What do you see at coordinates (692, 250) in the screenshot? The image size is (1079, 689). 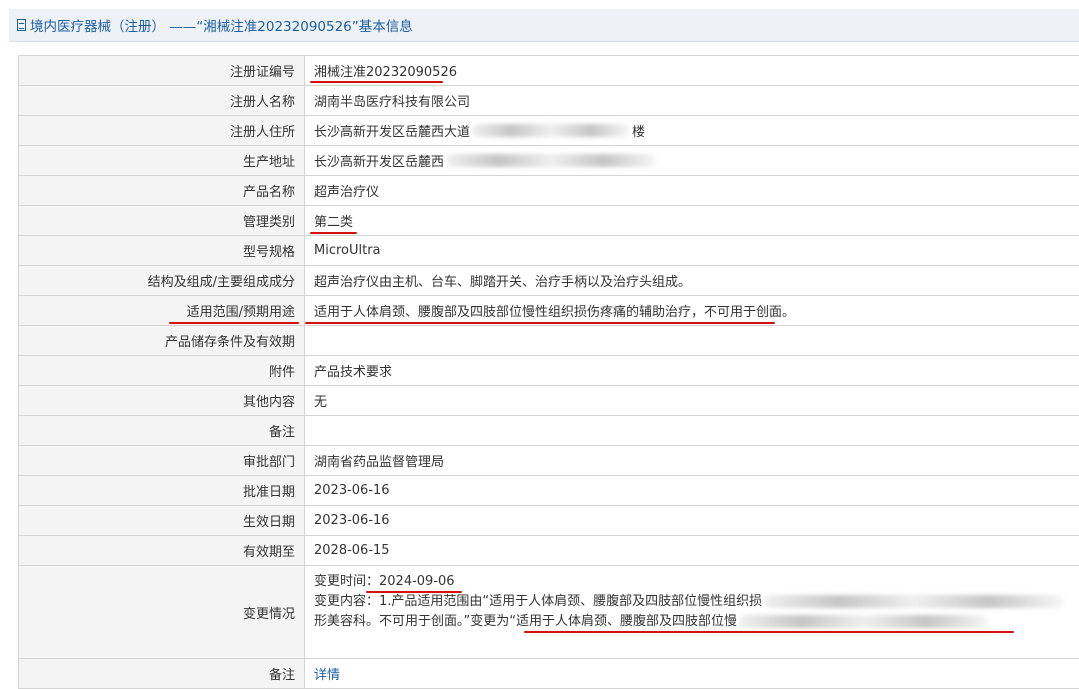 I see `row-value: MicroUltra` at bounding box center [692, 250].